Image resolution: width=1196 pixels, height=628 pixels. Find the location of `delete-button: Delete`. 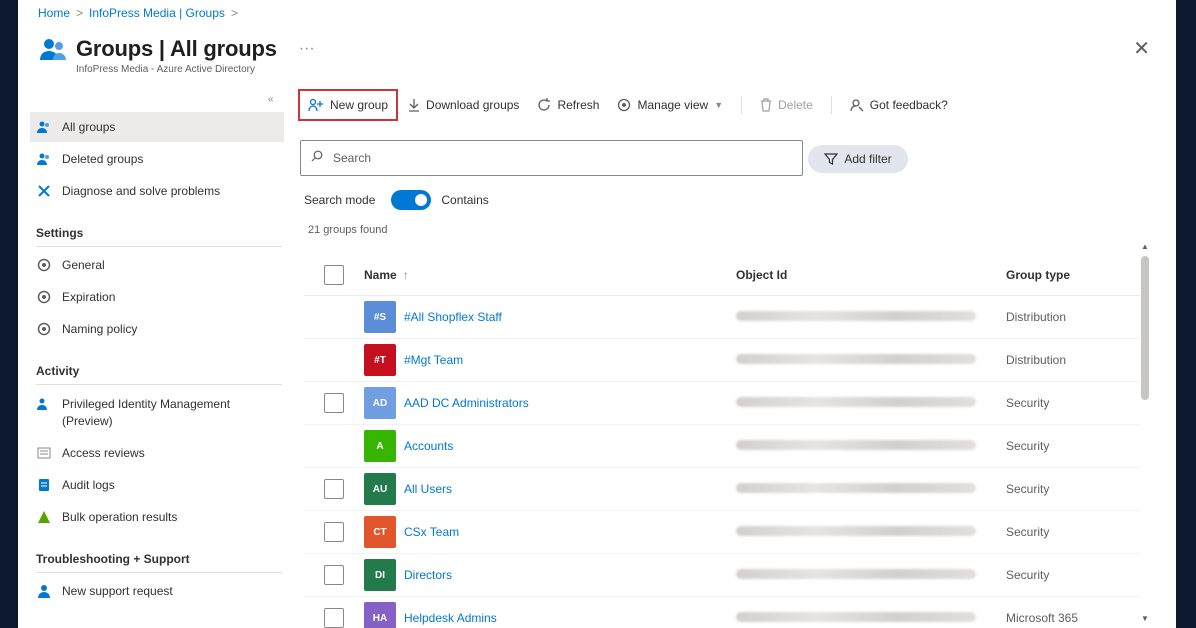

delete-button: Delete is located at coordinates (786, 105).